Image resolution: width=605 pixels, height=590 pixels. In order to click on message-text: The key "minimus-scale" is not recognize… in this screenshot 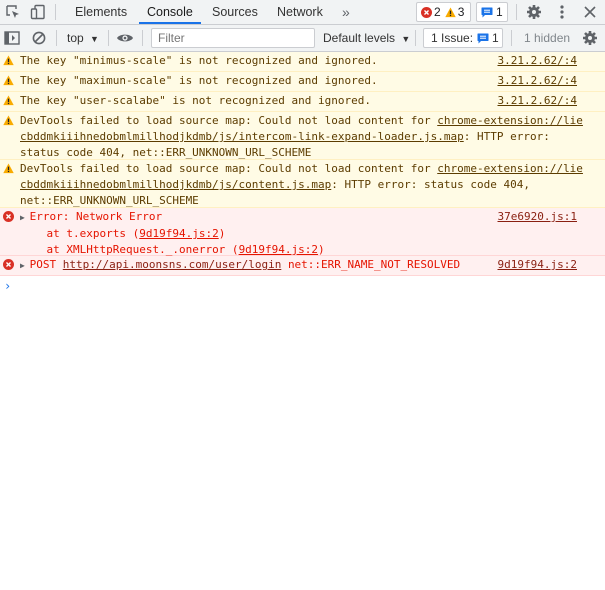, I will do `click(199, 60)`.